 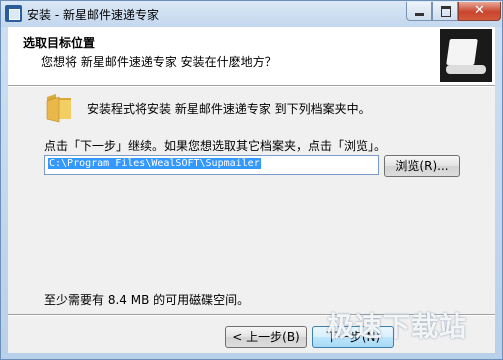 I want to click on install-path-input: C:\Program Files\WealSOFT\Supmailer, so click(x=211, y=165).